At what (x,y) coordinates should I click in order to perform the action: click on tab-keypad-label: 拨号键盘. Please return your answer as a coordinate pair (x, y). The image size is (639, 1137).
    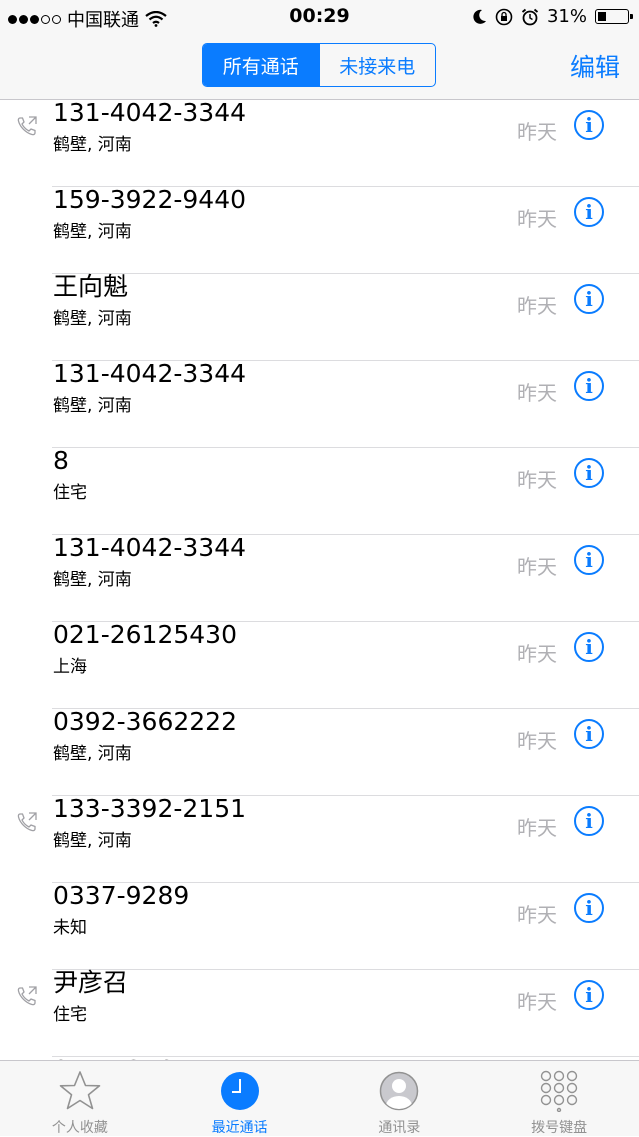
    Looking at the image, I should click on (559, 1128).